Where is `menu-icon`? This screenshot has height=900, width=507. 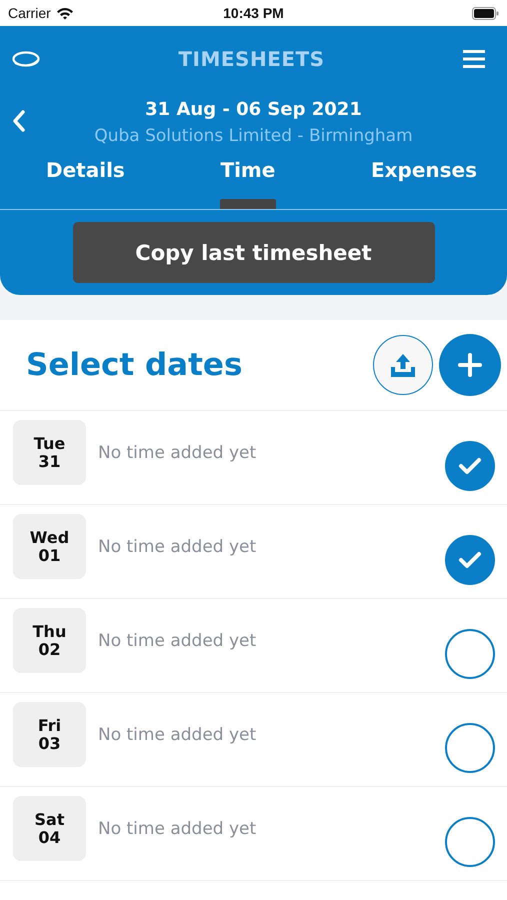
menu-icon is located at coordinates (473, 59).